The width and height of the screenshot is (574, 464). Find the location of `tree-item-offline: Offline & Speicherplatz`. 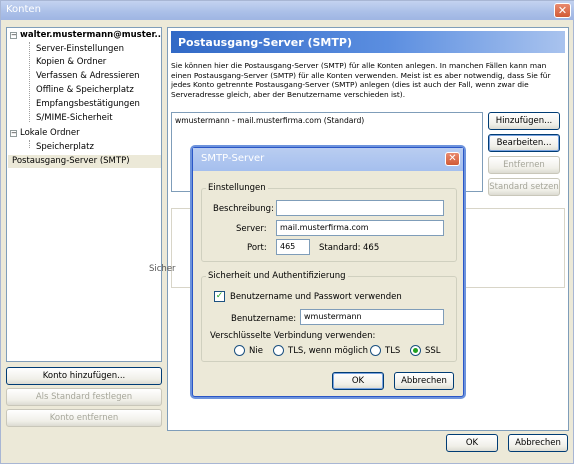

tree-item-offline: Offline & Speicherplatz is located at coordinates (85, 90).